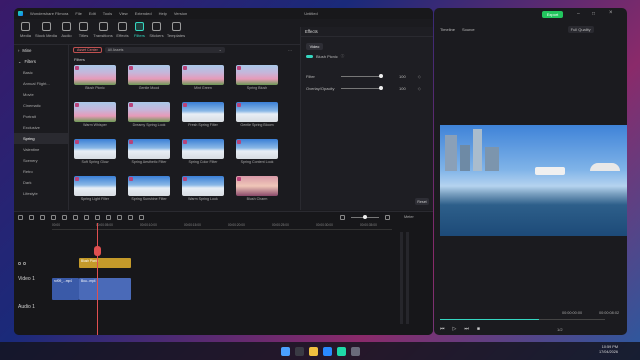  What do you see at coordinates (447, 29) in the screenshot?
I see `tab-timeline: Timeline` at bounding box center [447, 29].